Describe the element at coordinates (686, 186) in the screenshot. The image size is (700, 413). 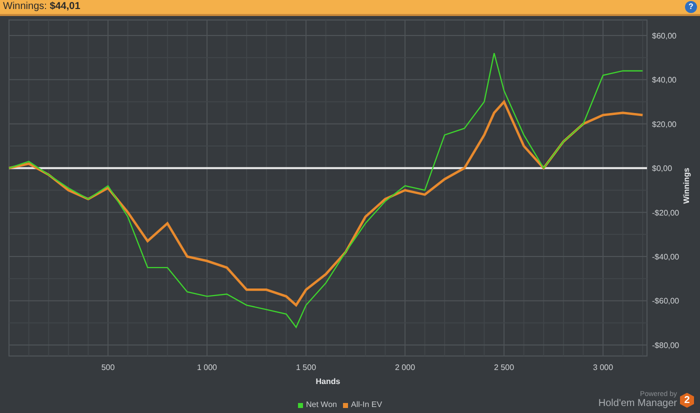
I see `y-axis-title: Winnings` at that location.